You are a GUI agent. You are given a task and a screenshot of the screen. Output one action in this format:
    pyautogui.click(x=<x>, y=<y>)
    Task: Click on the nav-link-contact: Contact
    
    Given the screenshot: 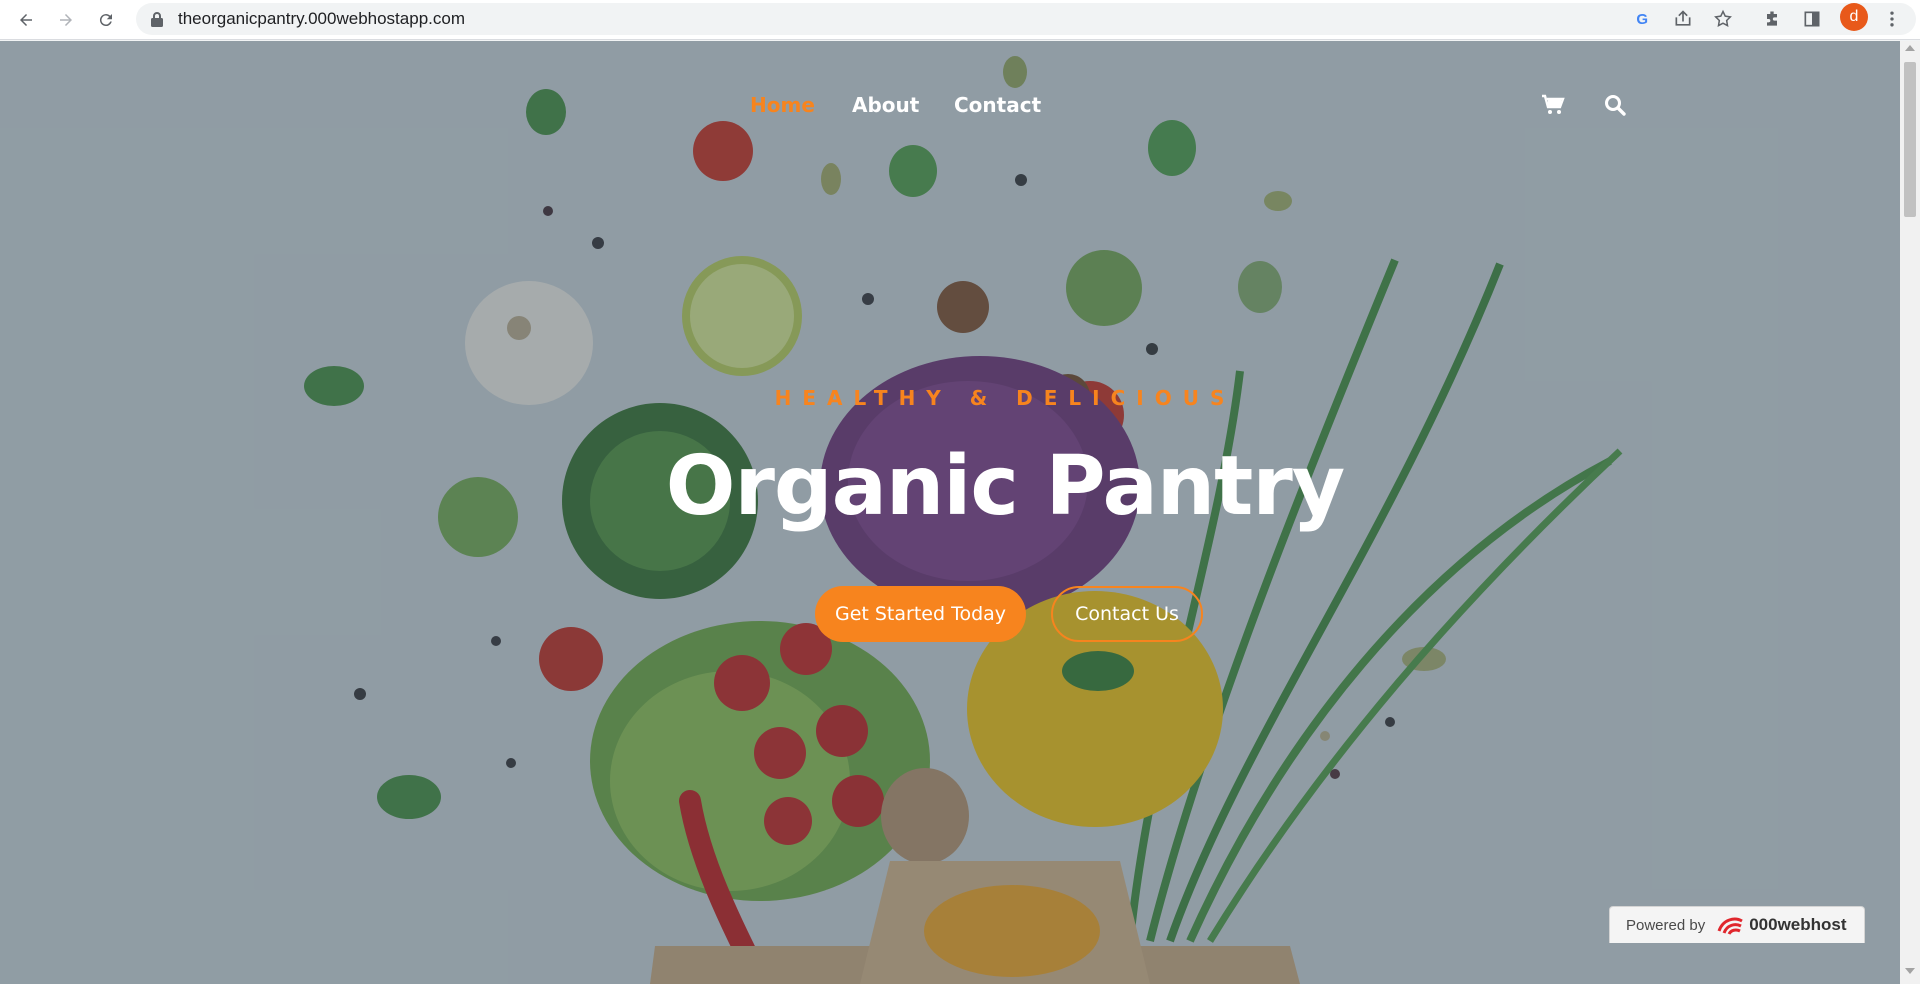 What is the action you would take?
    pyautogui.click(x=997, y=105)
    